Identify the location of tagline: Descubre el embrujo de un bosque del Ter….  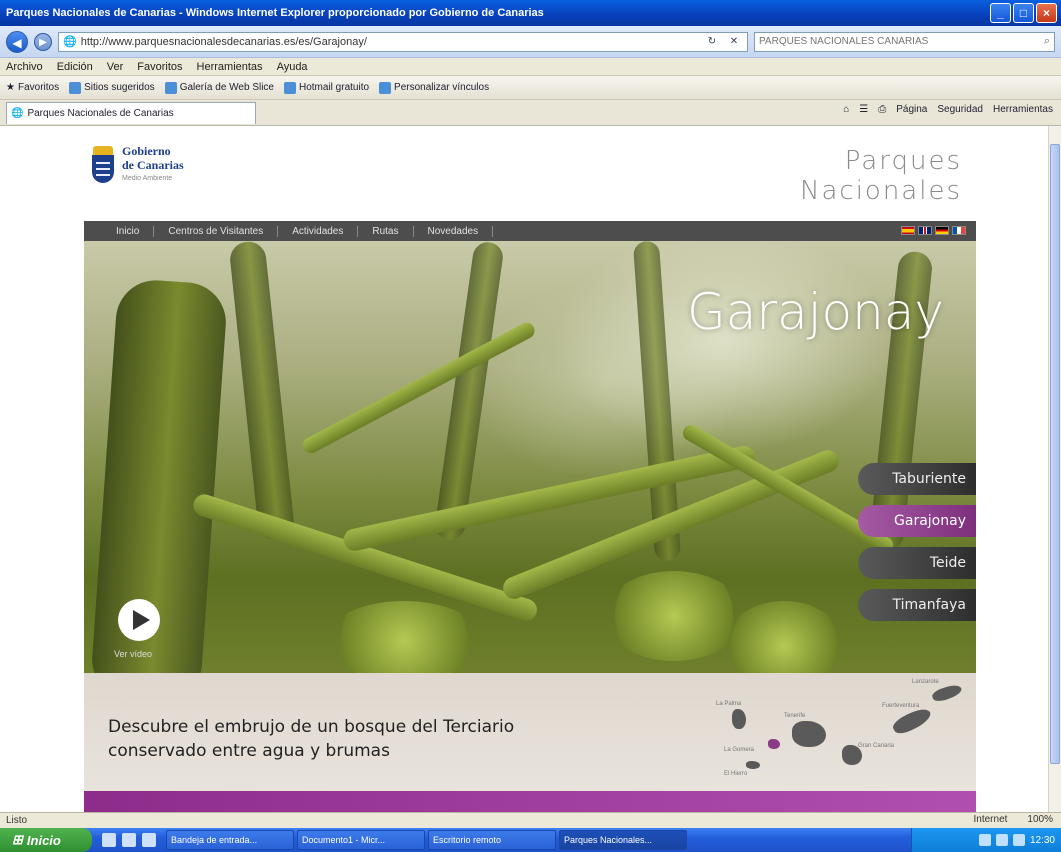
(368, 739).